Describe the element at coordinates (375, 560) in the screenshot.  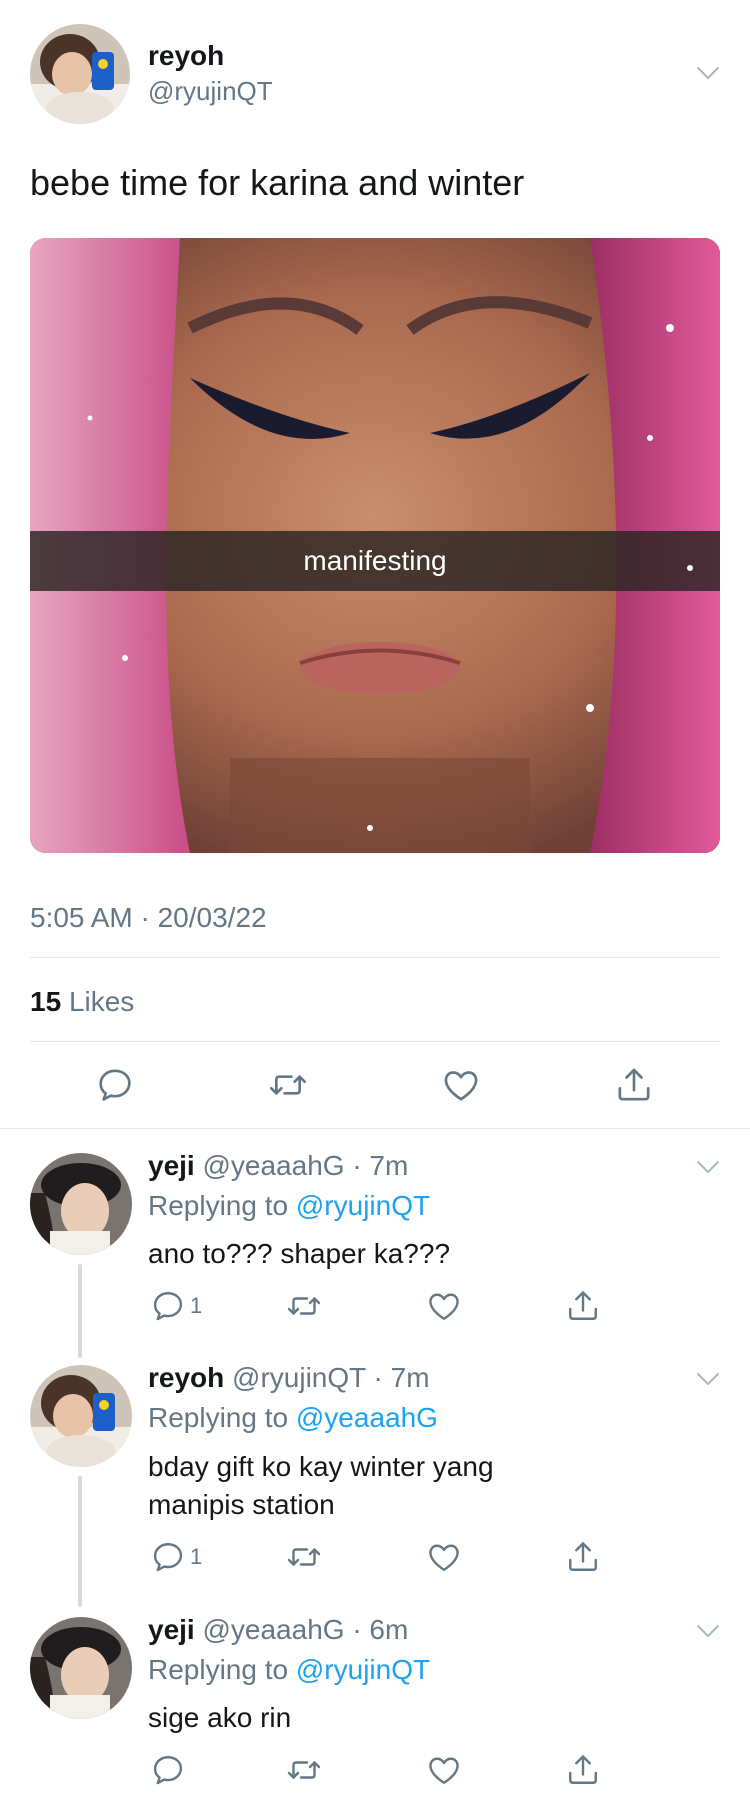
I see `image-caption: manifesting` at that location.